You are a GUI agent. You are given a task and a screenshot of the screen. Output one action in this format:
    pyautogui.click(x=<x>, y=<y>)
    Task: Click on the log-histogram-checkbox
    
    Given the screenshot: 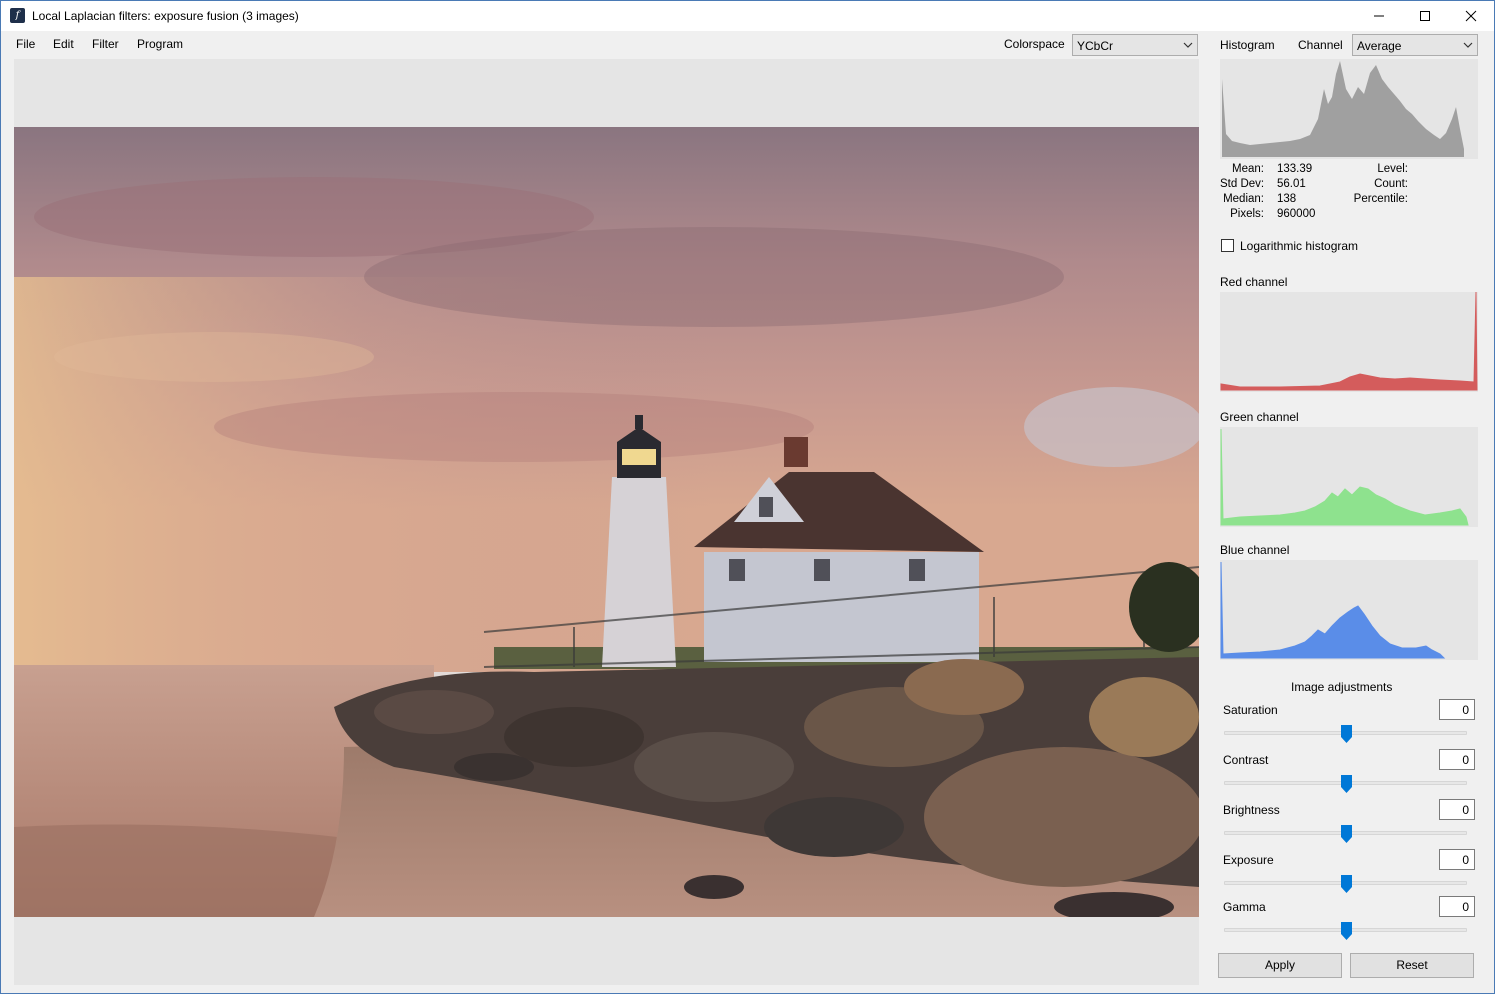 What is the action you would take?
    pyautogui.click(x=1227, y=245)
    